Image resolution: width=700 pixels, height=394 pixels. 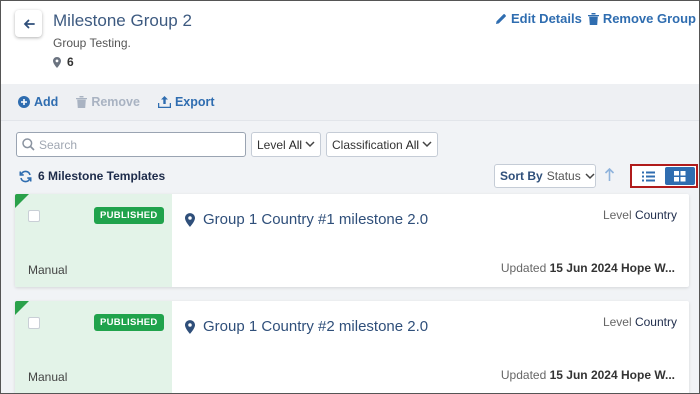 I want to click on search-box, so click(x=131, y=144).